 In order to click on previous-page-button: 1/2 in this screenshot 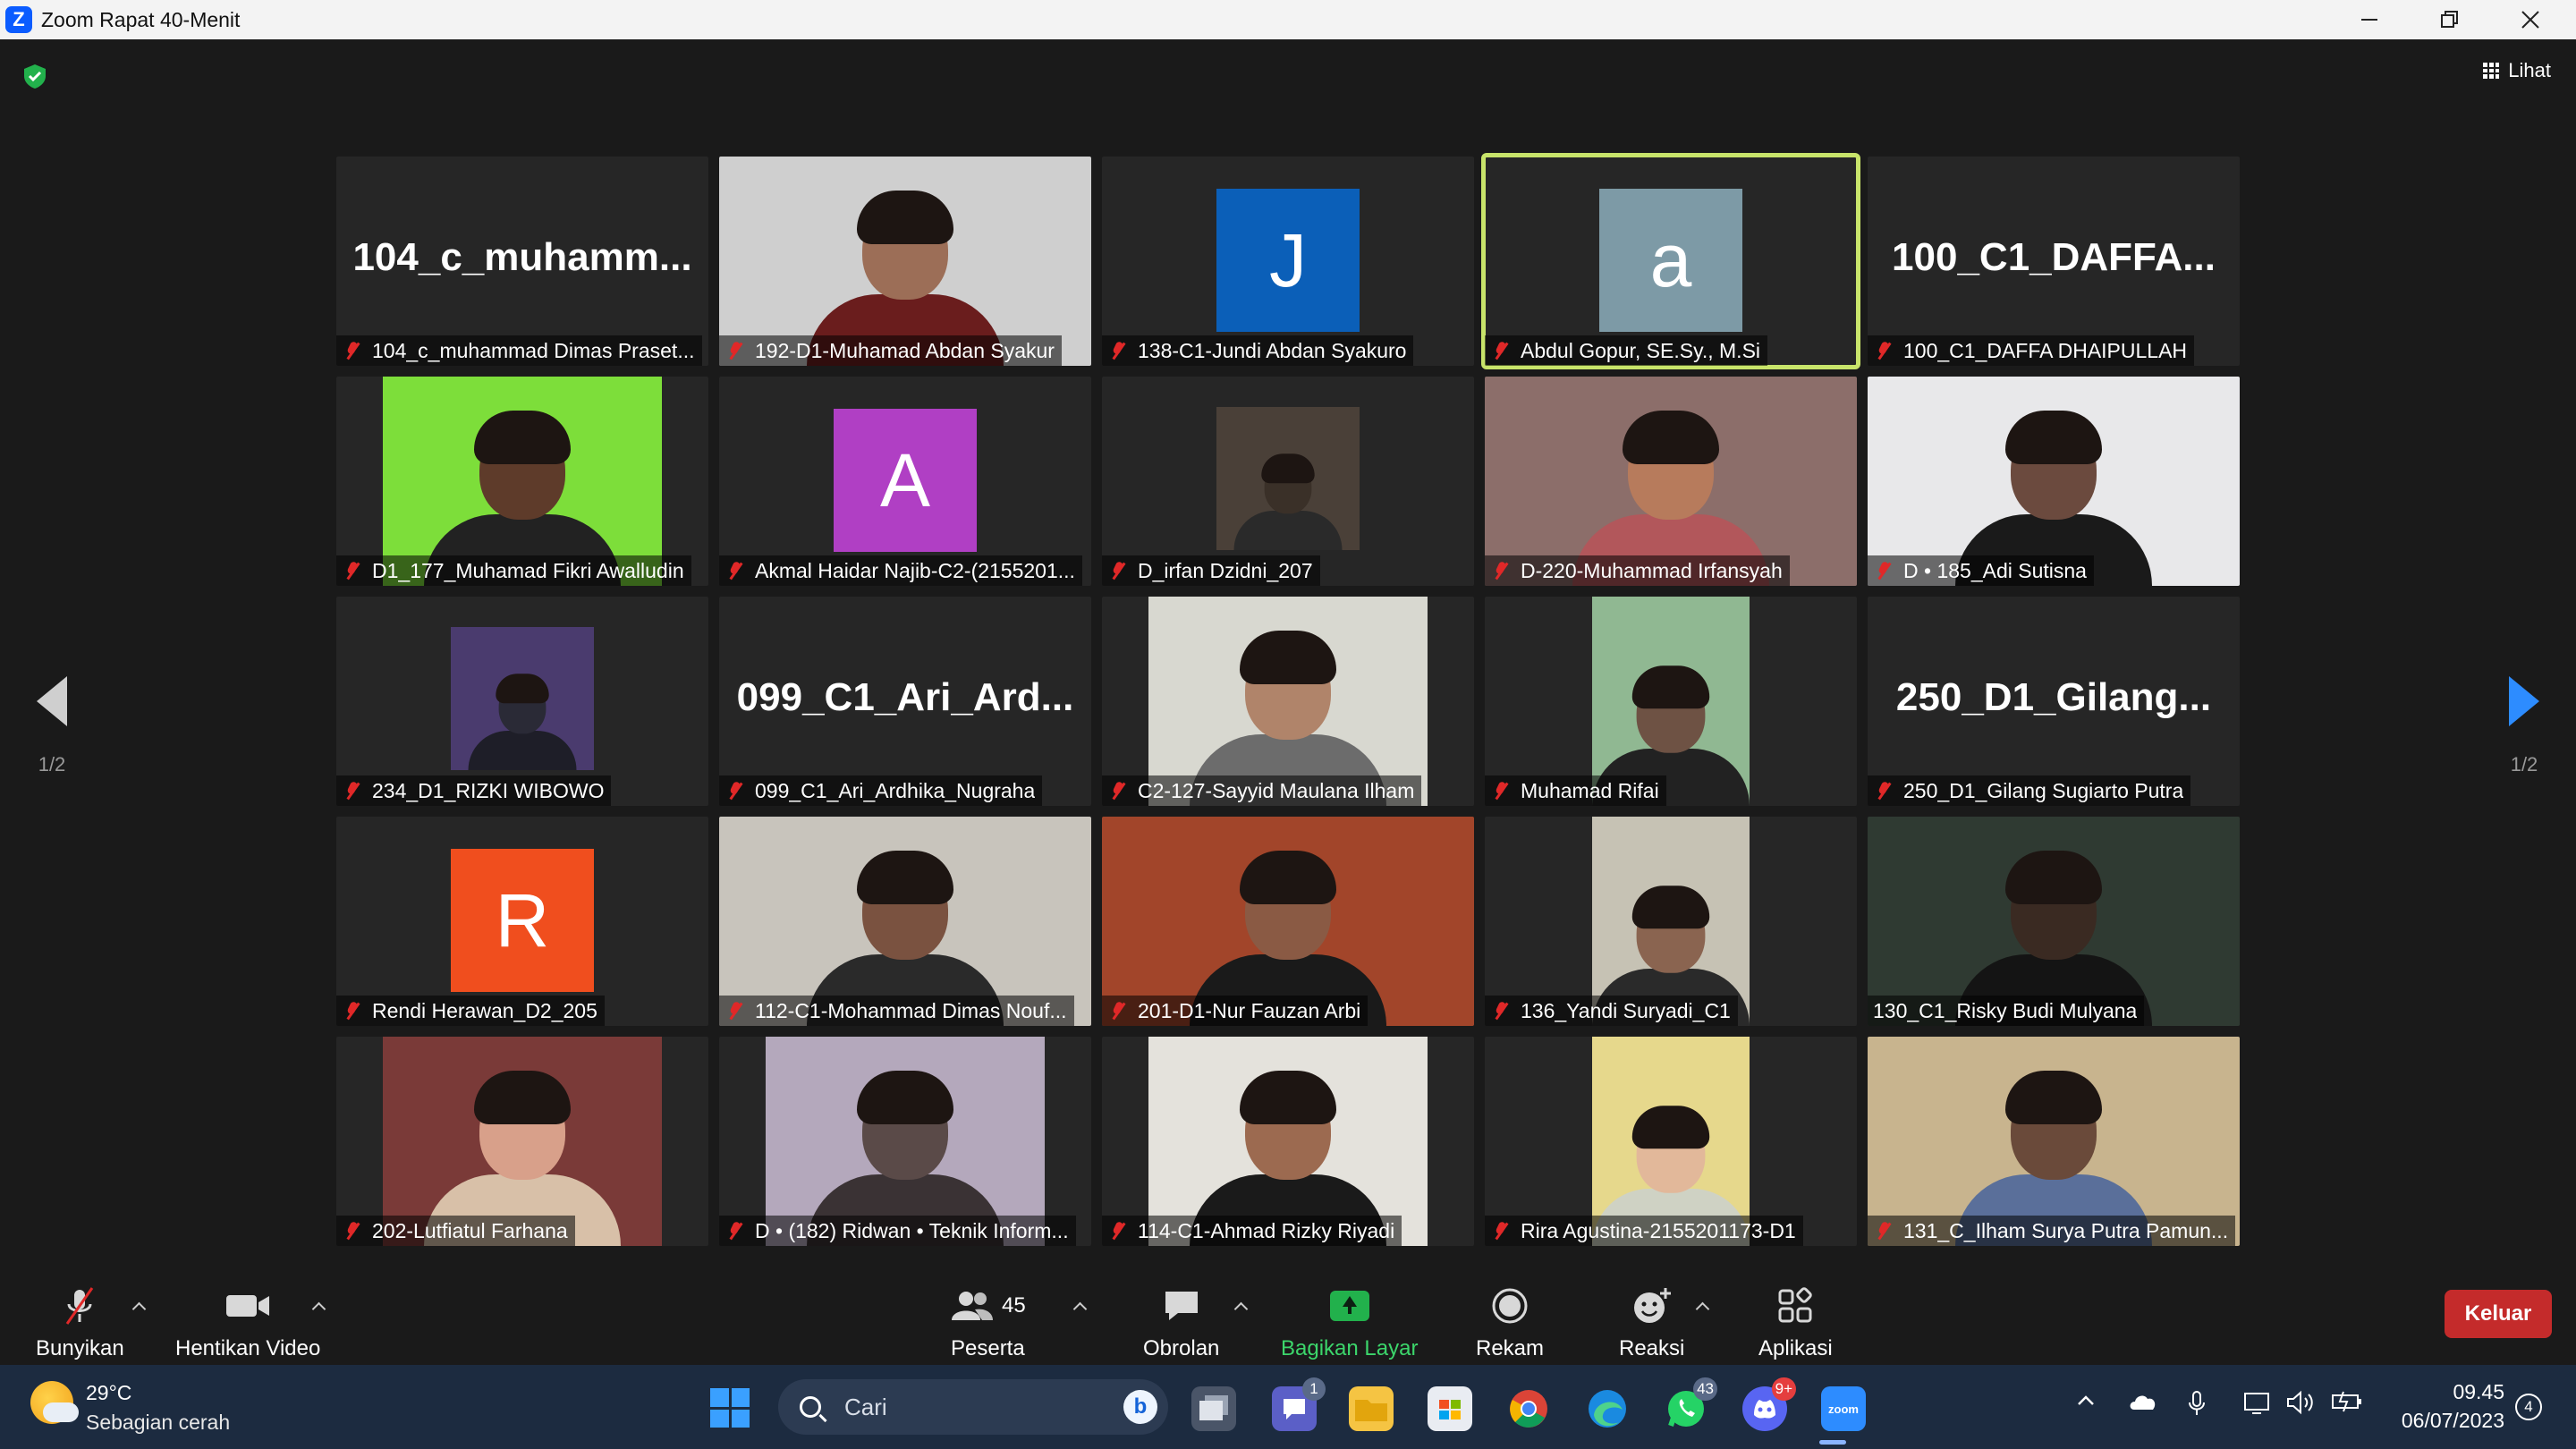, I will do `click(52, 730)`.